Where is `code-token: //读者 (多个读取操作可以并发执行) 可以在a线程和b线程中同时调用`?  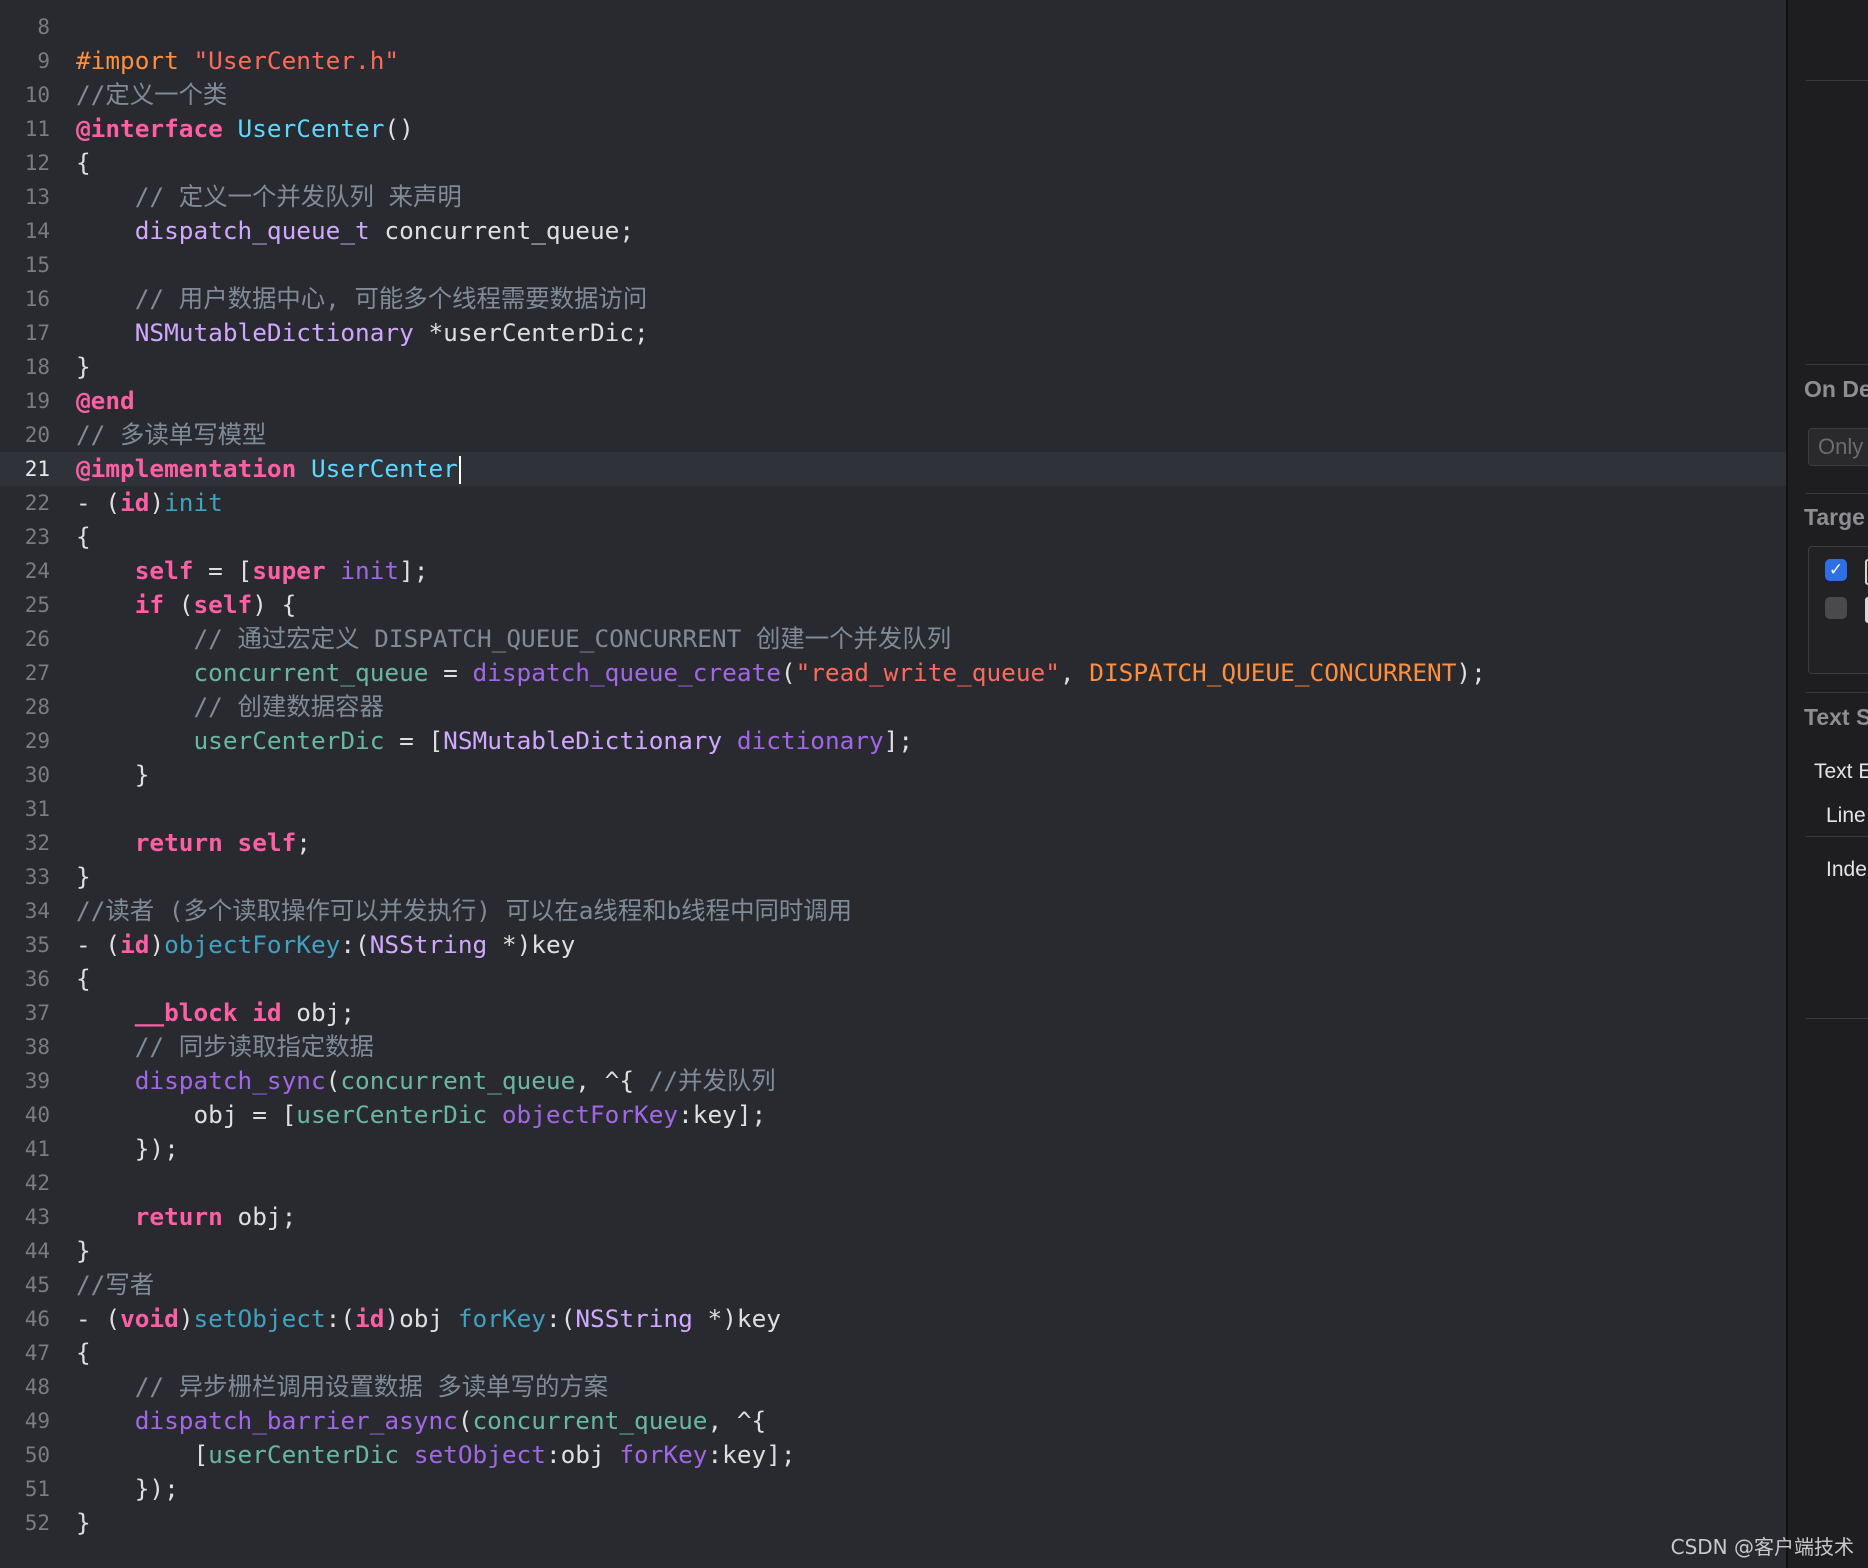
code-token: //读者 (多个读取操作可以并发执行) 可以在a线程和b线程中同时调用 is located at coordinates (464, 910).